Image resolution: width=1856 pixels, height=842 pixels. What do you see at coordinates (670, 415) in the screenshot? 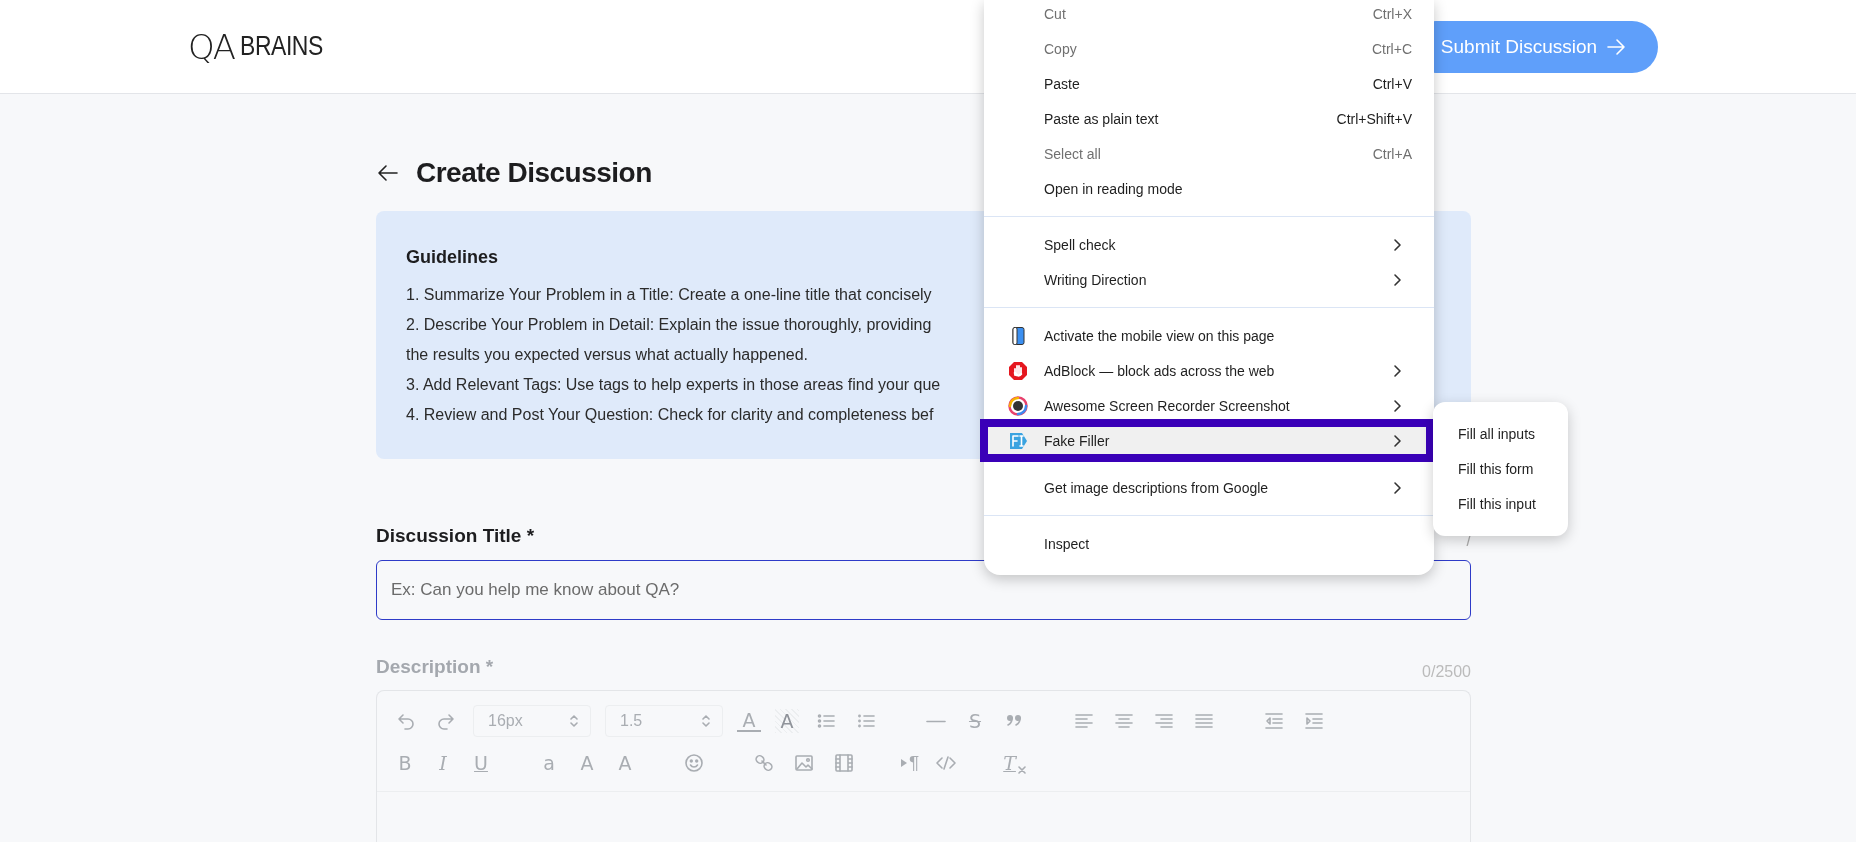
I see `guideline-text: 4. Review and Post Your Question: Check for clarity and completeness bef` at bounding box center [670, 415].